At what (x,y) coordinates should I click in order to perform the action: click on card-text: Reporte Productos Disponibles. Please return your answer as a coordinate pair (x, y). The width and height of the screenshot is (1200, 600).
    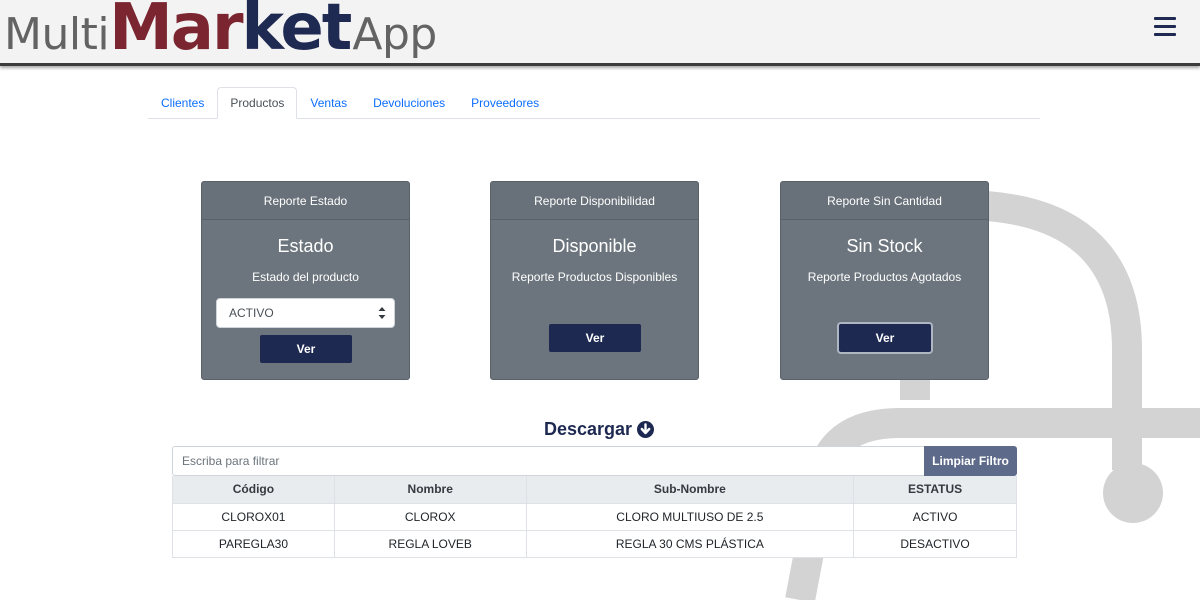
    Looking at the image, I should click on (594, 277).